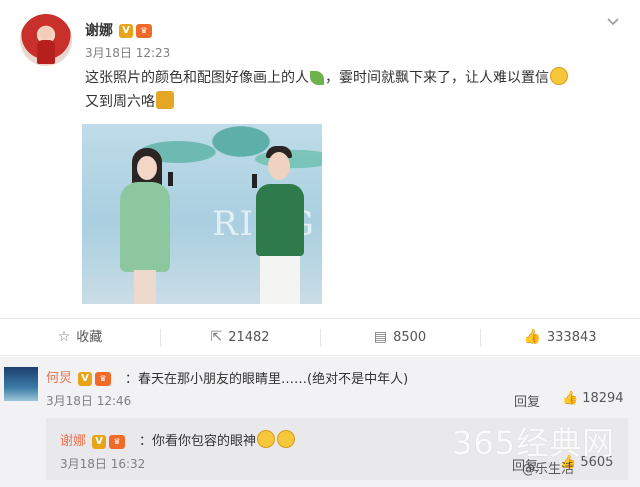 The width and height of the screenshot is (640, 487). I want to click on post-text: 这张照片的颜色和配图好像画上的人 ，霎时间就飘下来了，让人难以置信 又到周六咯, so click(350, 90).